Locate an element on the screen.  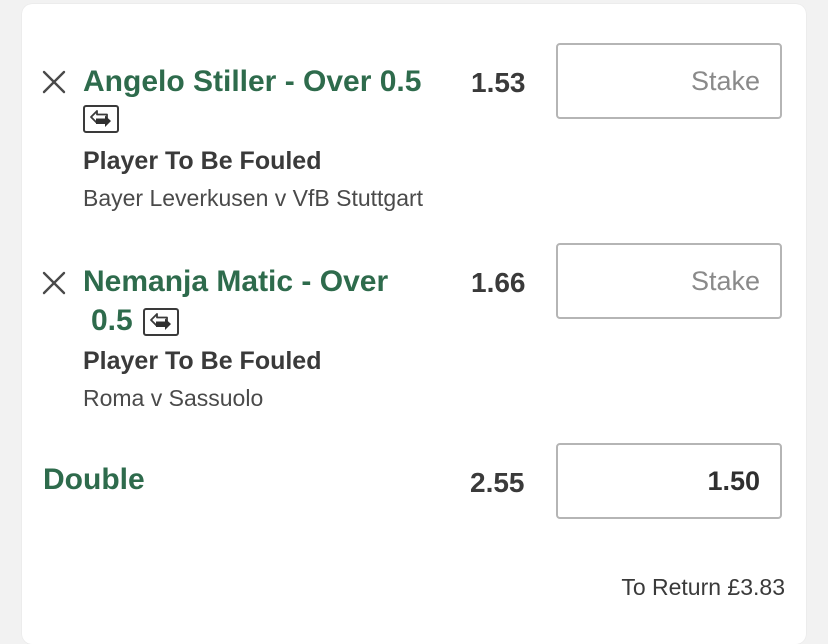
selection-title: Nemanja Matic - Over is located at coordinates (236, 281).